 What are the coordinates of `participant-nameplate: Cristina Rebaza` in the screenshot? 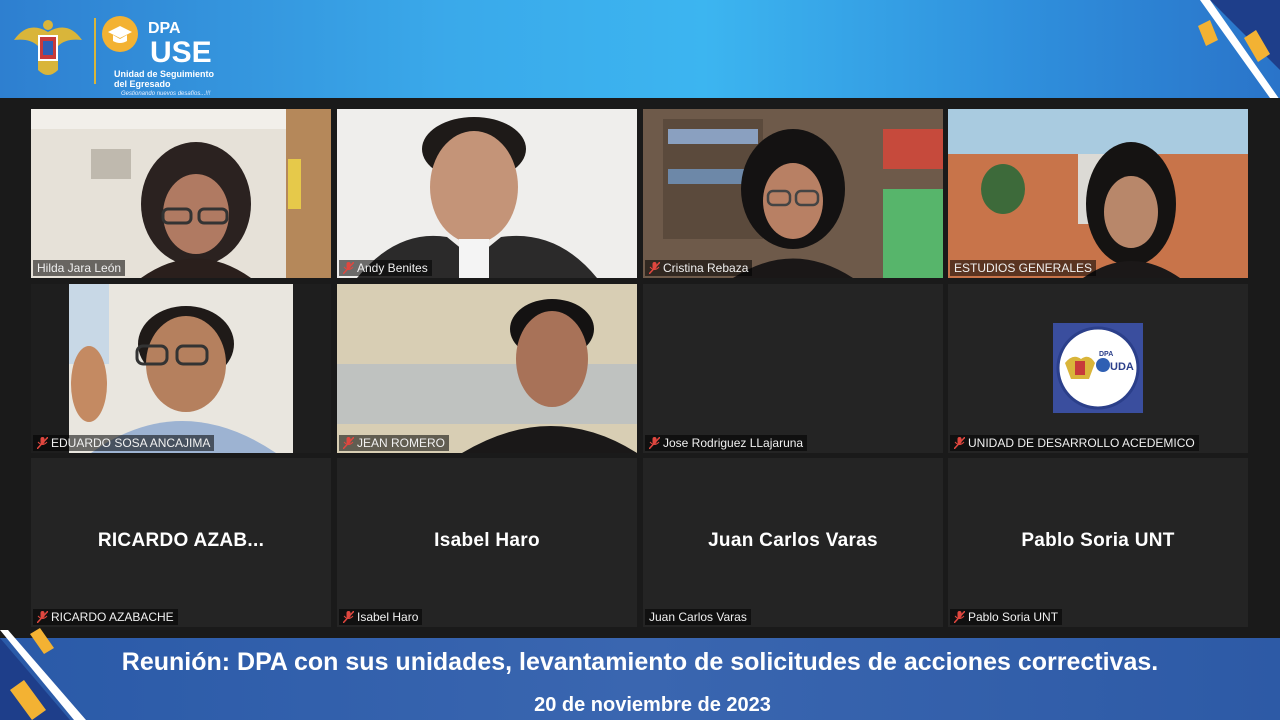 It's located at (699, 268).